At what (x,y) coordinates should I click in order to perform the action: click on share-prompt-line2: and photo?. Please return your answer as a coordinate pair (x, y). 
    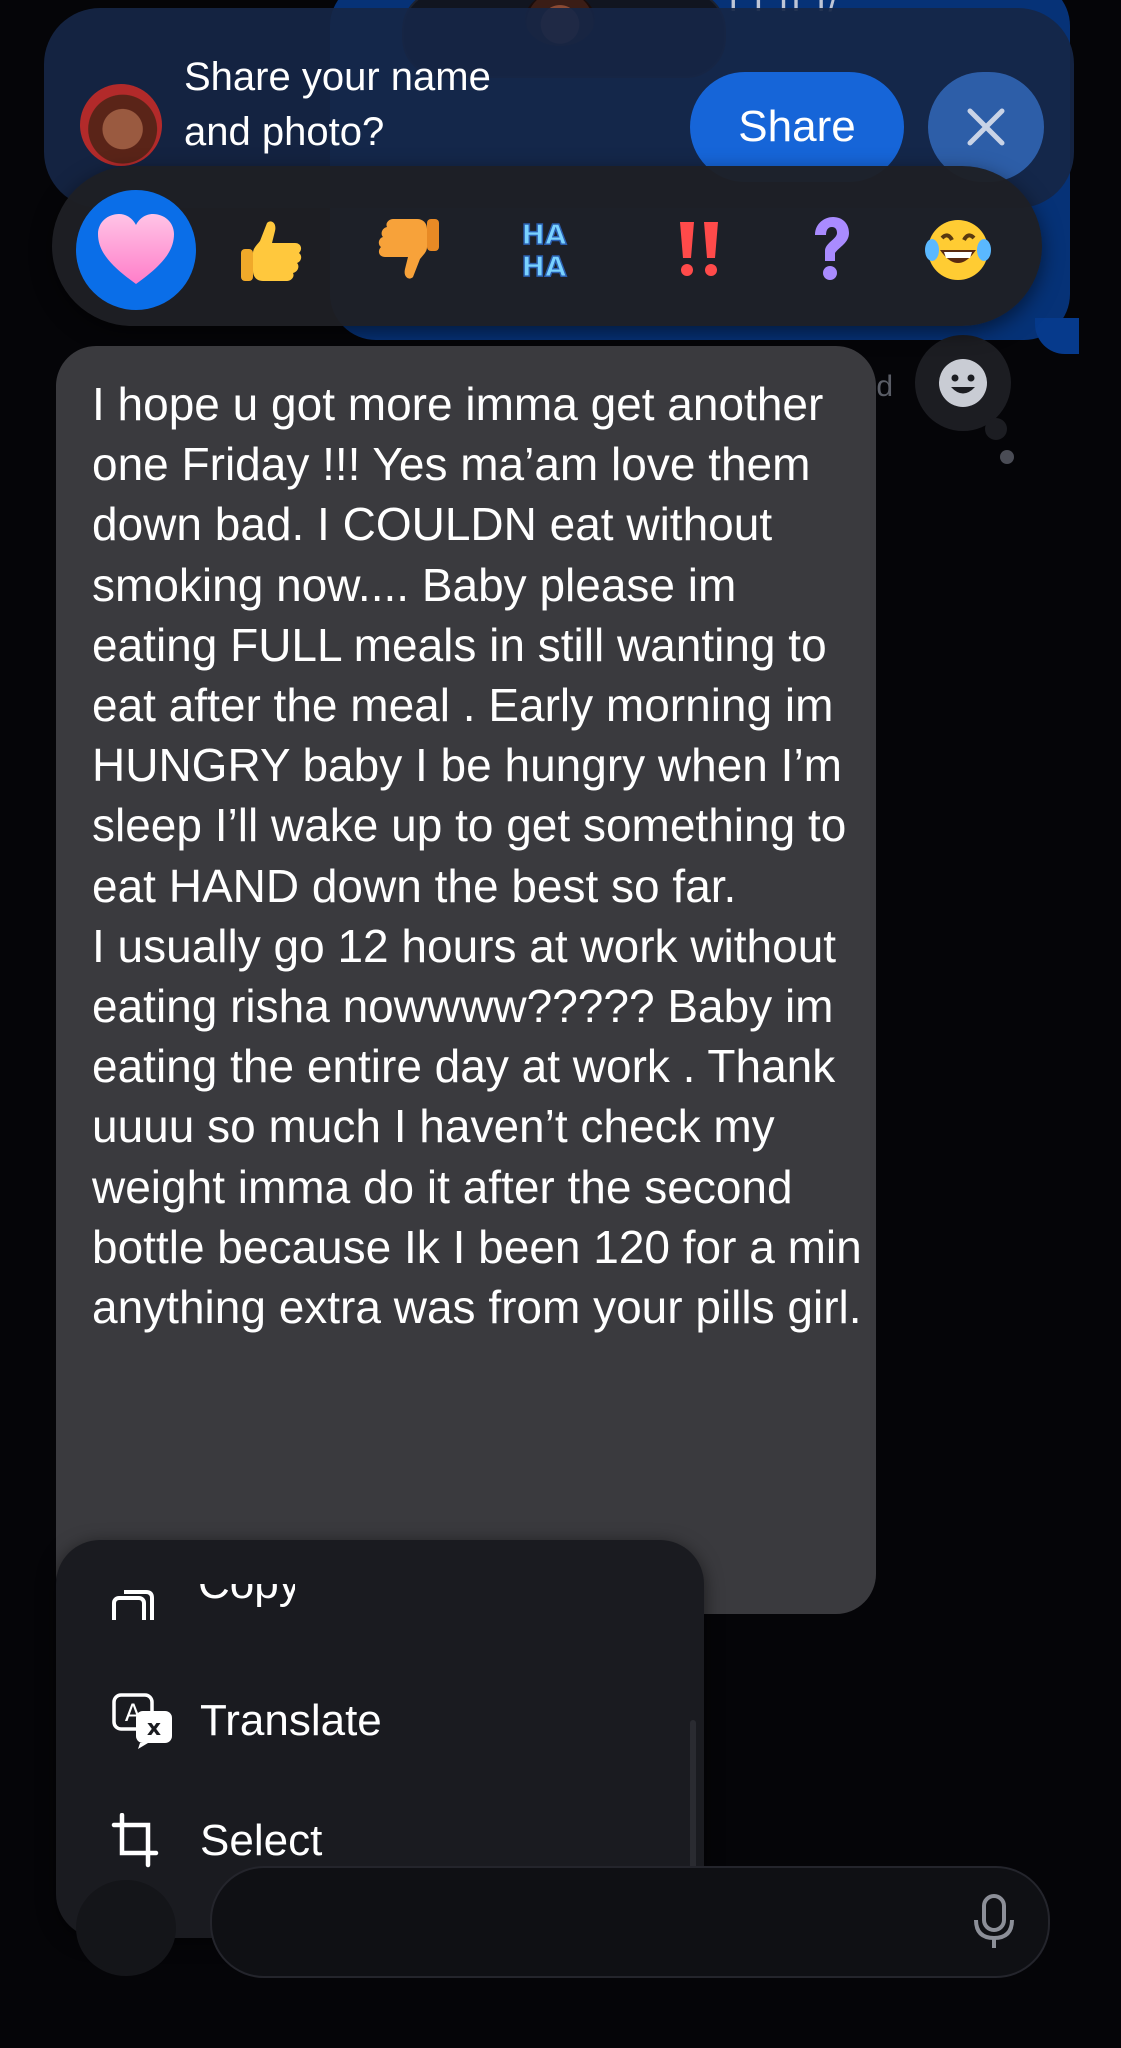
    Looking at the image, I should click on (284, 132).